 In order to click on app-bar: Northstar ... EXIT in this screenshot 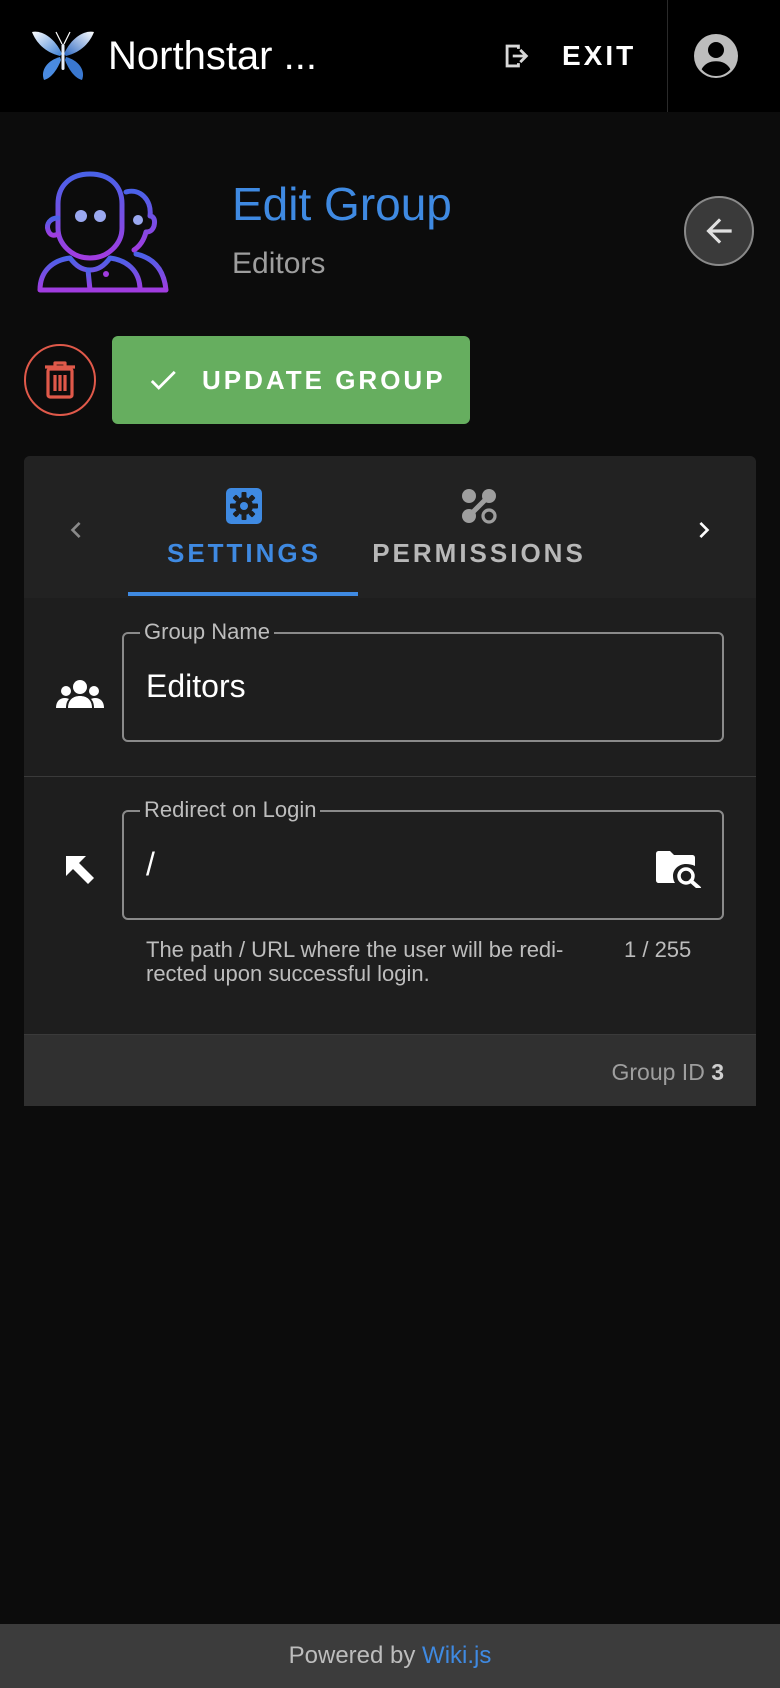, I will do `click(390, 56)`.